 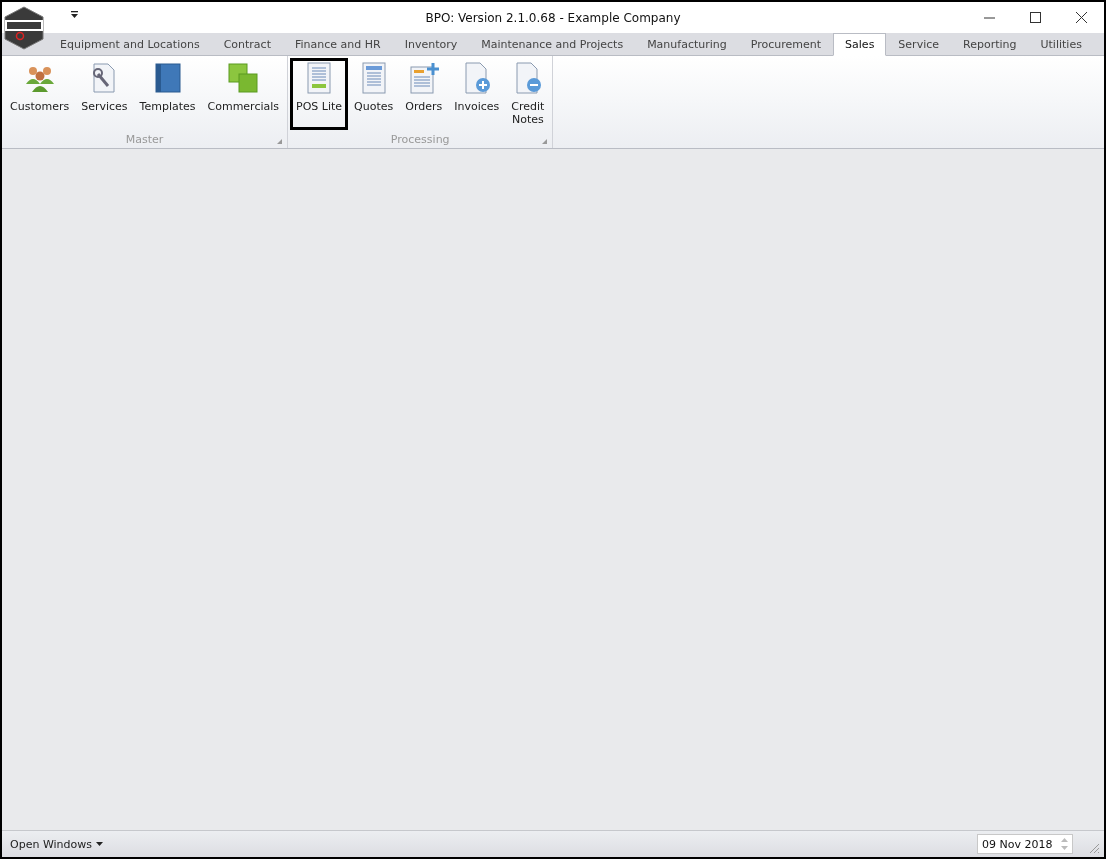 What do you see at coordinates (1094, 848) in the screenshot?
I see `resize-grip-icon` at bounding box center [1094, 848].